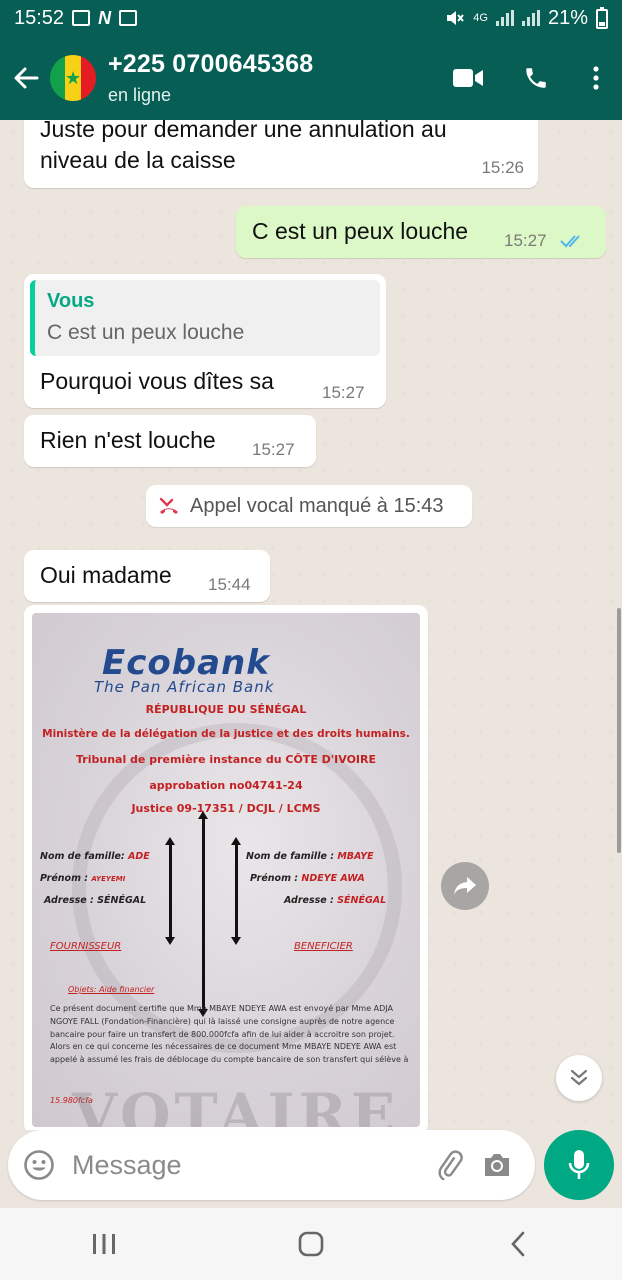 The height and width of the screenshot is (1280, 622). I want to click on video-call-icon, so click(468, 78).